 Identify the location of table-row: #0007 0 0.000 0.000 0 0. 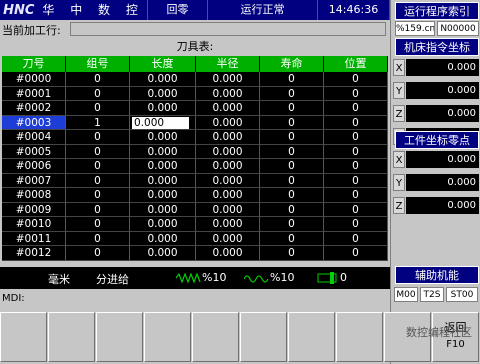
(195, 180).